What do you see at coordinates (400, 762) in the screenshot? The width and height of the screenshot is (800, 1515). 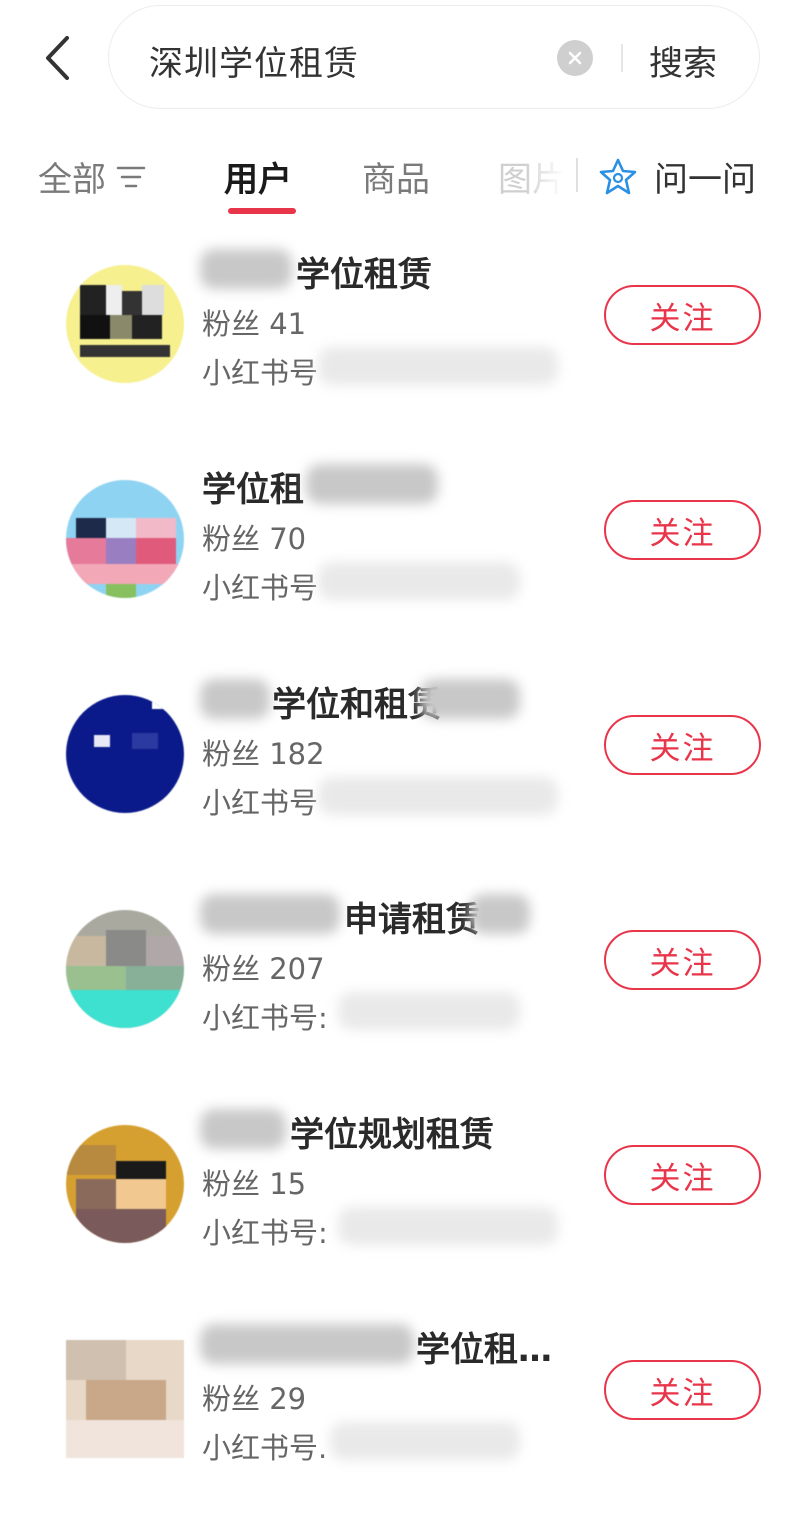 I see `user-row: 学位和租赁 粉丝 182 小红书号 关注` at bounding box center [400, 762].